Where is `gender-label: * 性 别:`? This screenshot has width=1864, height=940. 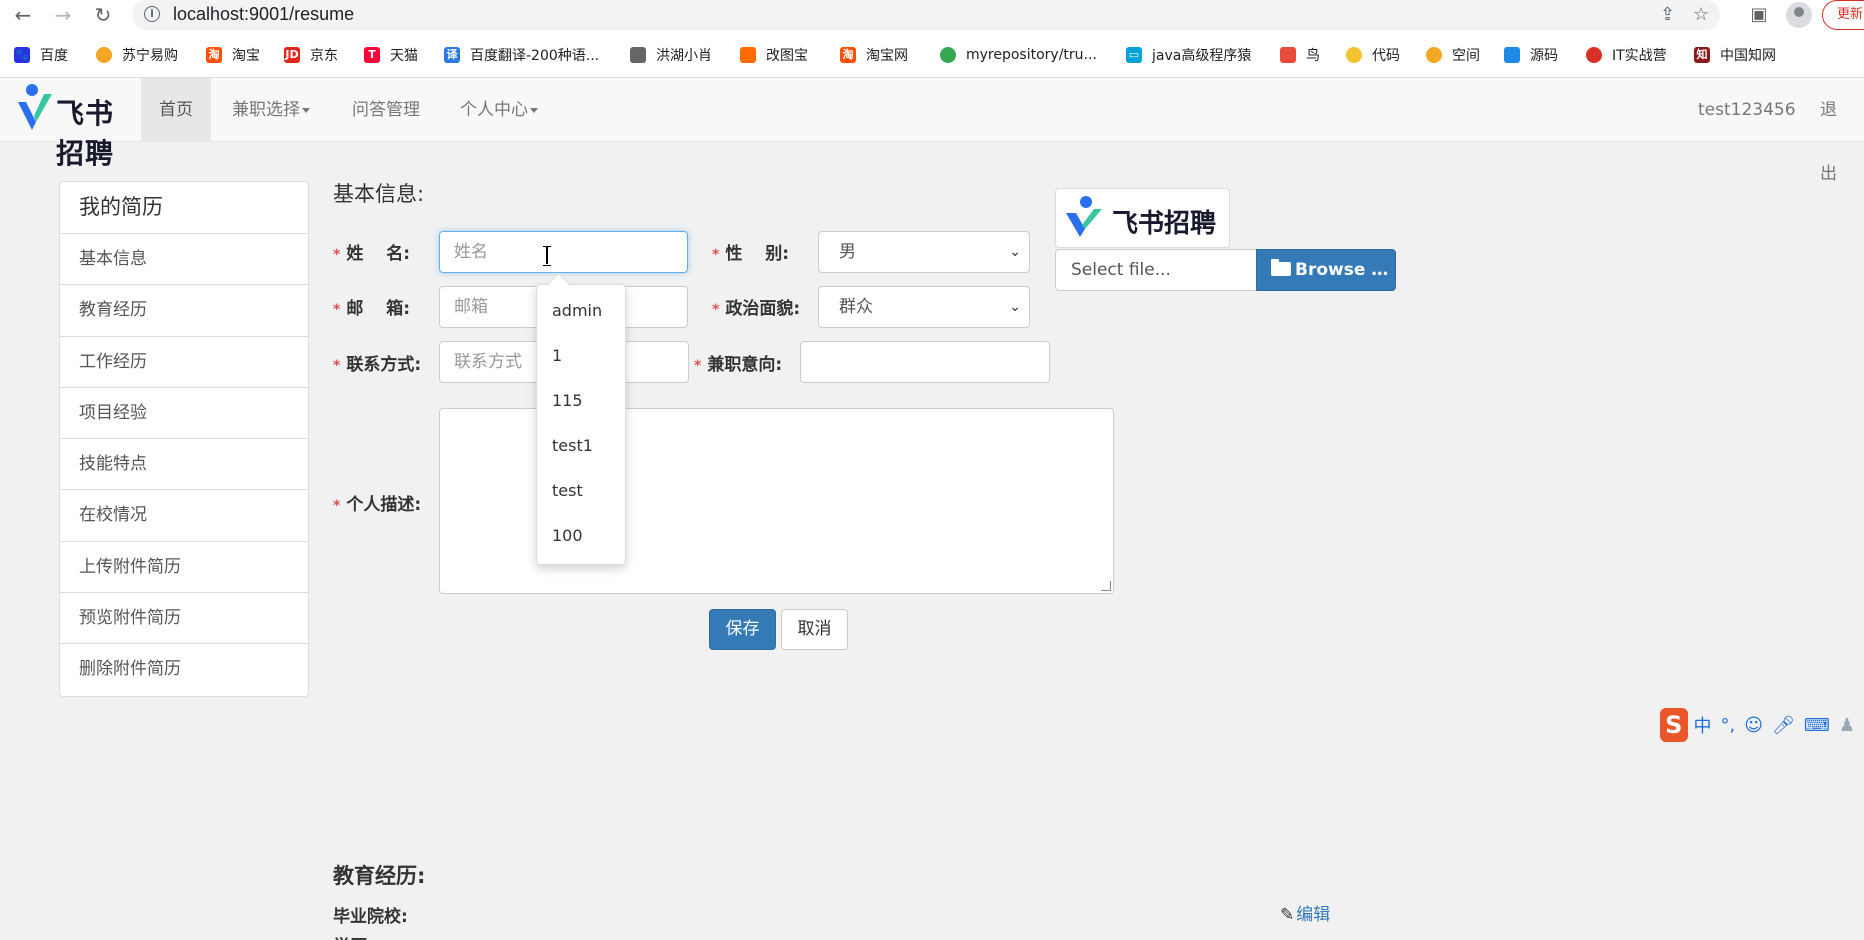
gender-label: * 性 别: is located at coordinates (751, 254).